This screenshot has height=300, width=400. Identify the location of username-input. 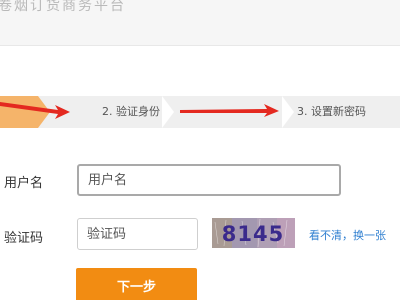
(209, 180).